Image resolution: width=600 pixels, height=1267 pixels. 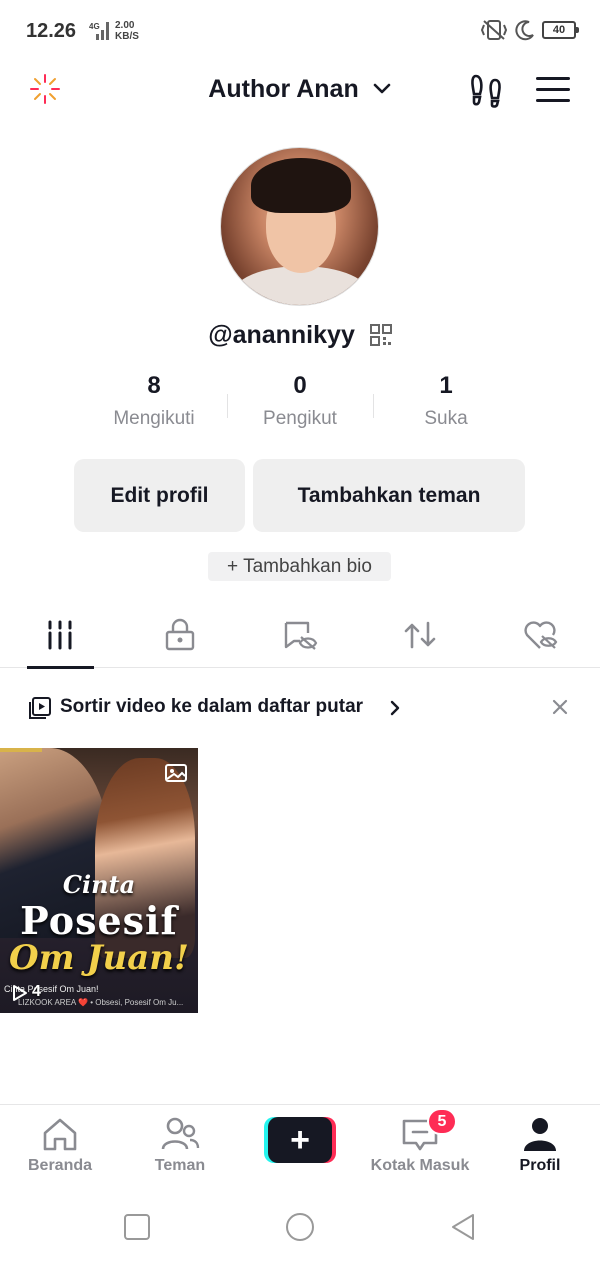 I want to click on nav-home: Beranda, so click(x=60, y=1145).